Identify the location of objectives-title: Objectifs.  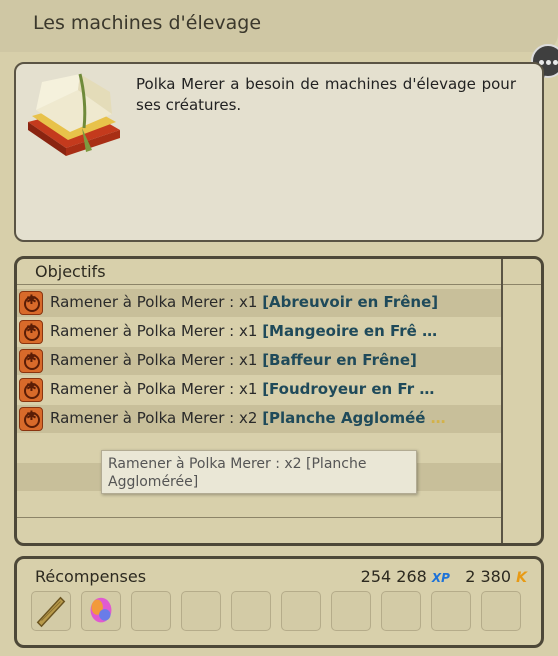
(70, 271).